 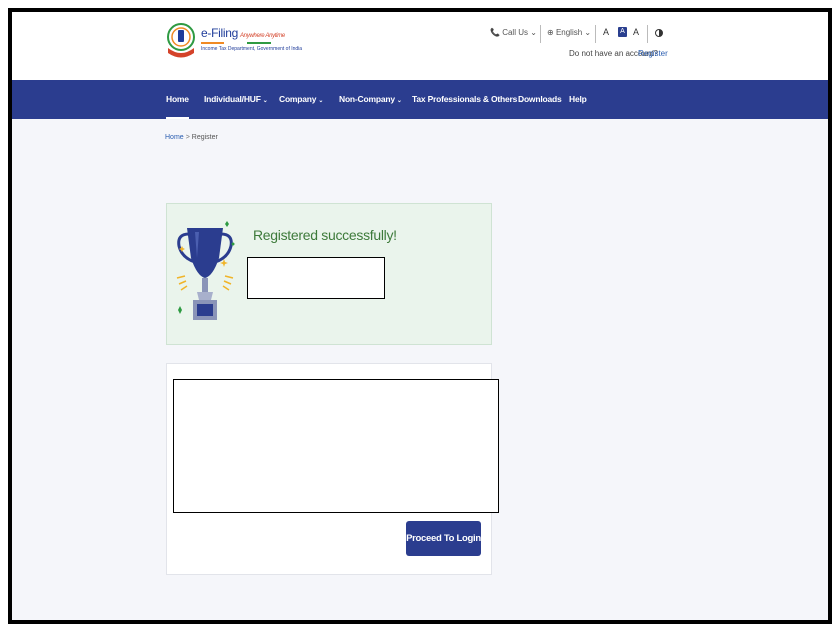 What do you see at coordinates (174, 137) in the screenshot?
I see `breadcrumb-home-link: Home` at bounding box center [174, 137].